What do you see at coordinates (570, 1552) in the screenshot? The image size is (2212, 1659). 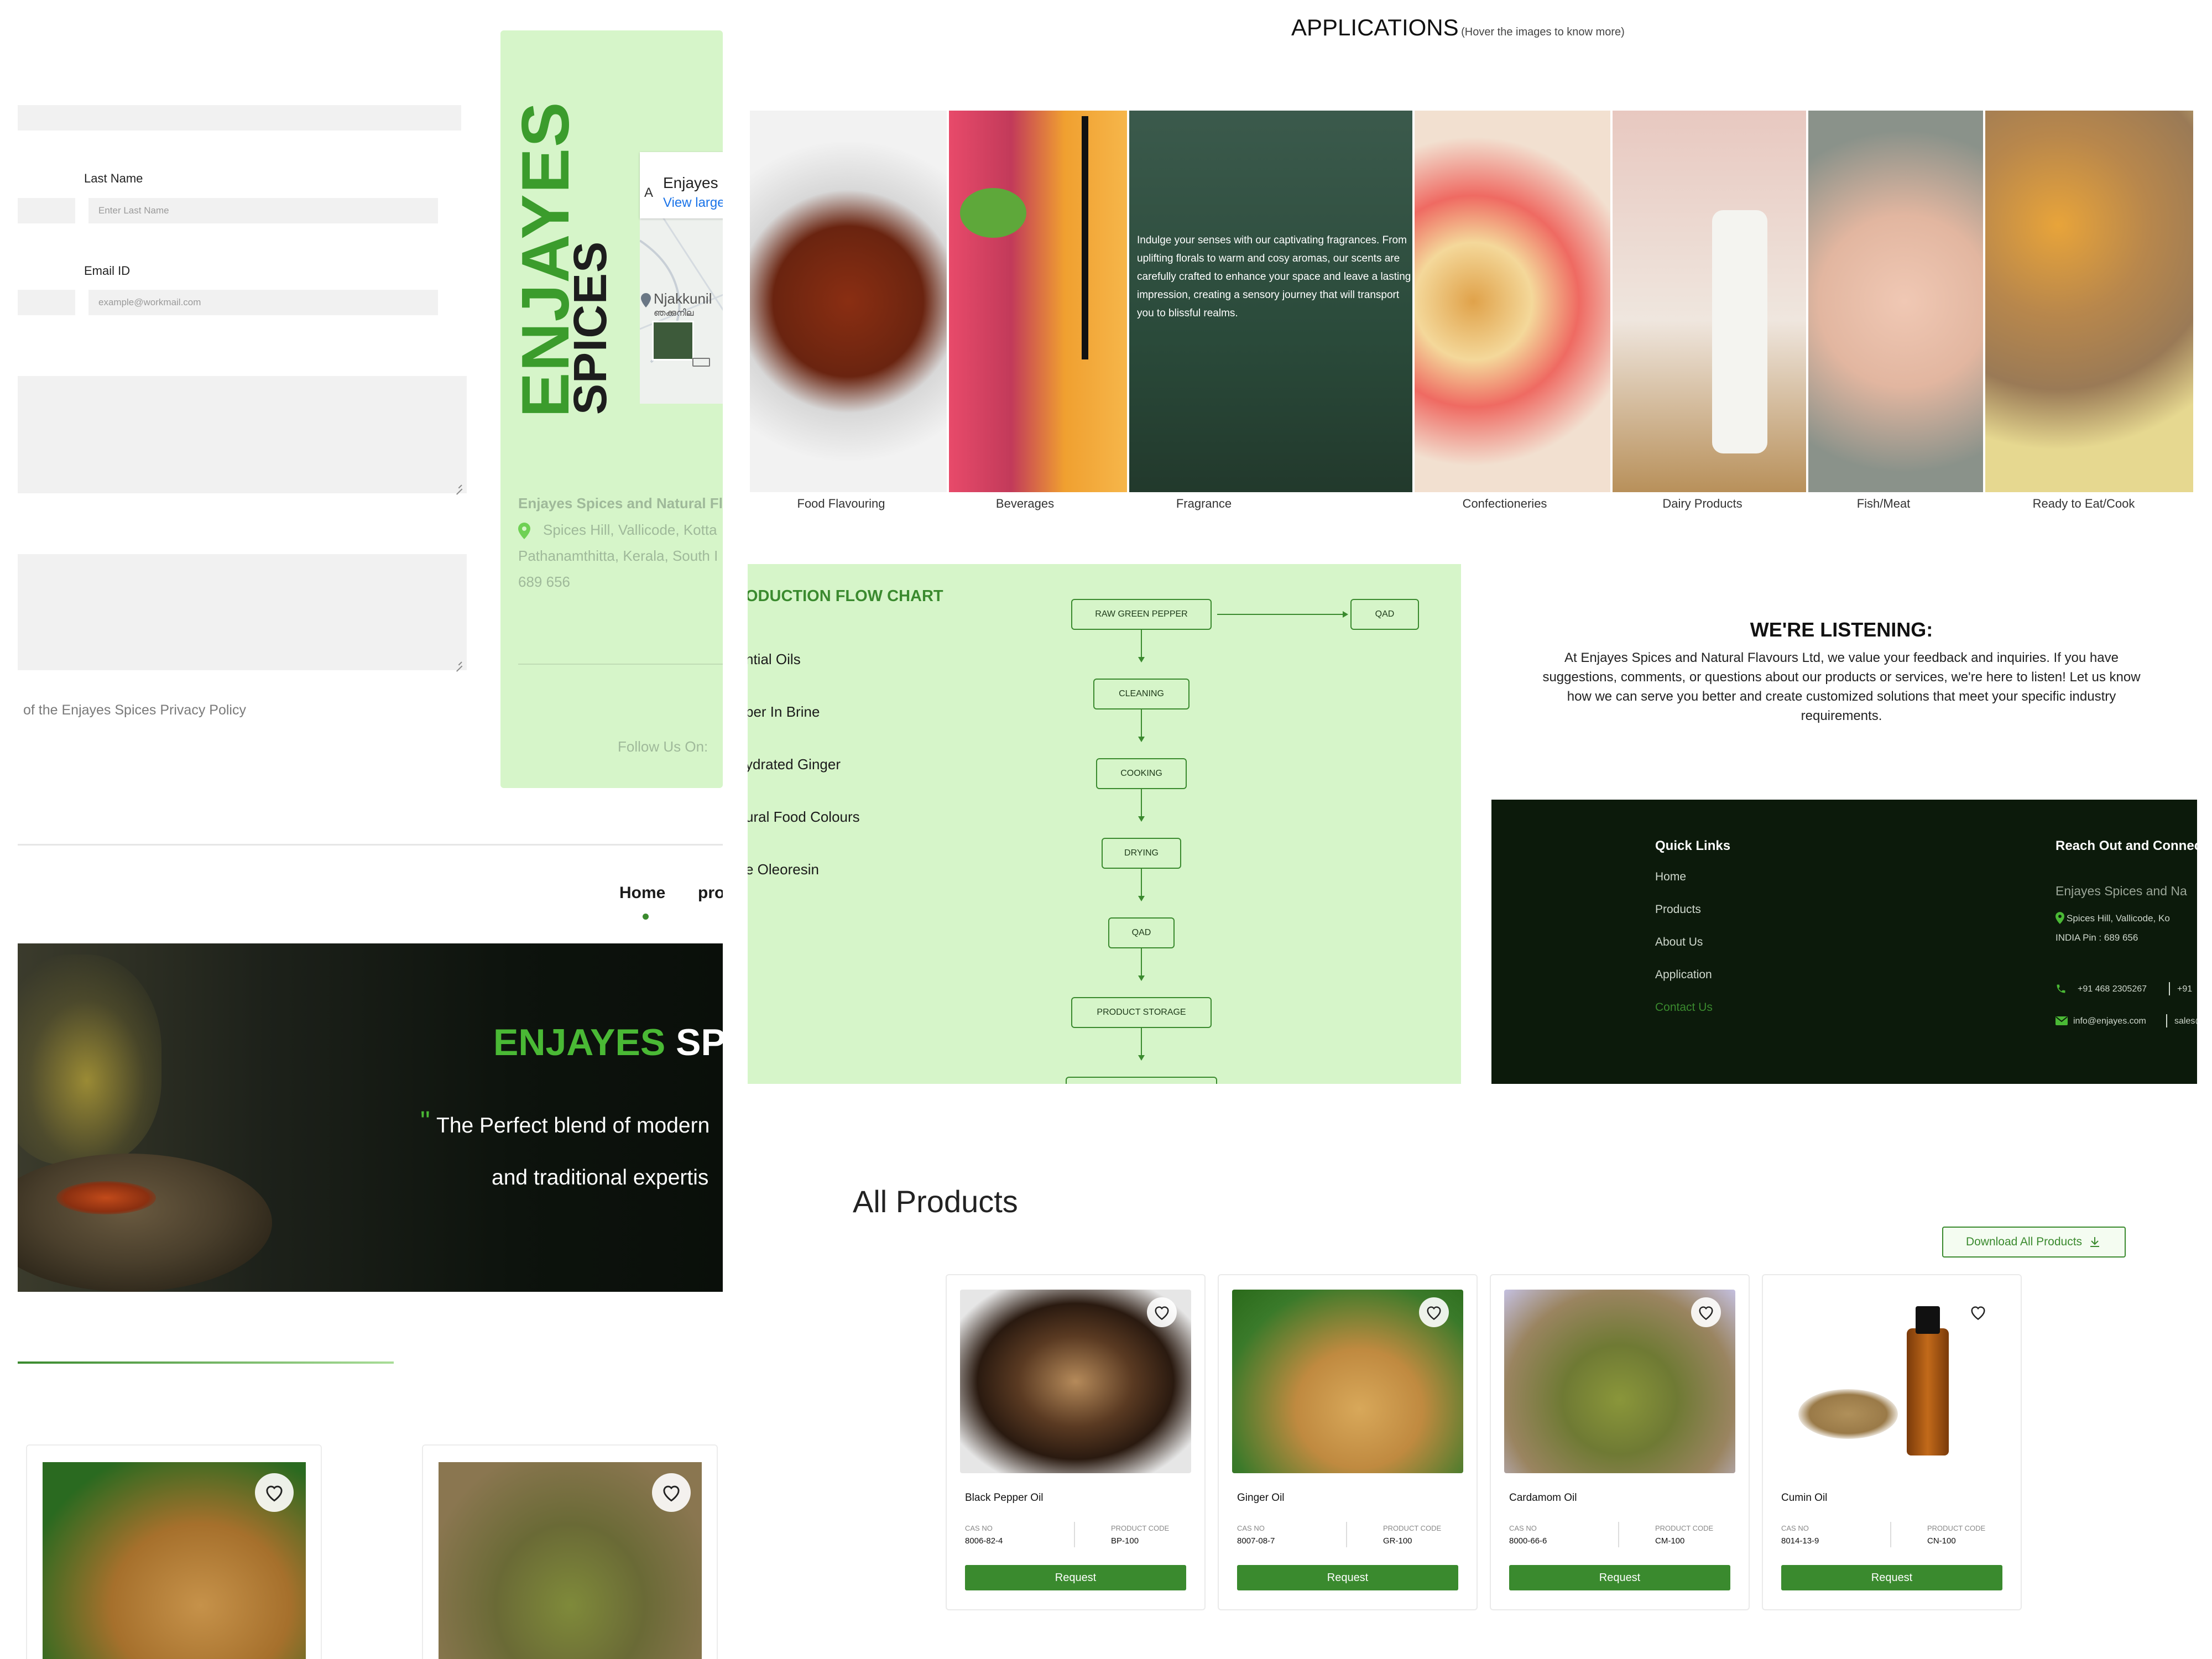 I see `product-card-cardamom-small` at bounding box center [570, 1552].